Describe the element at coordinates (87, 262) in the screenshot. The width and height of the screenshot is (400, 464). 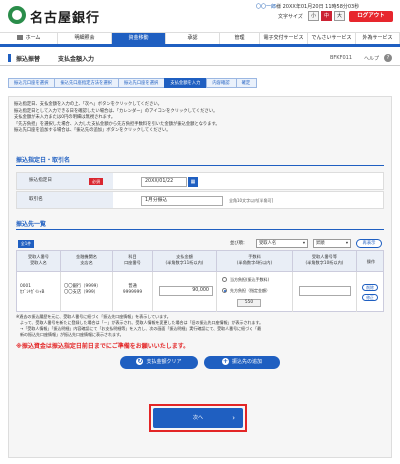
I see `col-bank: 金融機関名 支店名` at that location.